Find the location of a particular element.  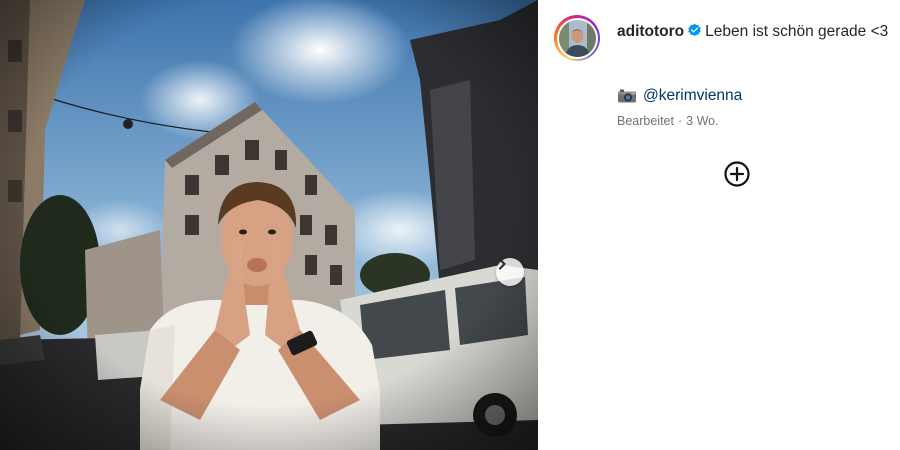

story-ring is located at coordinates (577, 38).